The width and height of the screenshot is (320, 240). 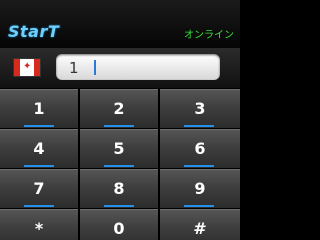 What do you see at coordinates (34, 31) in the screenshot?
I see `app-logo: StarT` at bounding box center [34, 31].